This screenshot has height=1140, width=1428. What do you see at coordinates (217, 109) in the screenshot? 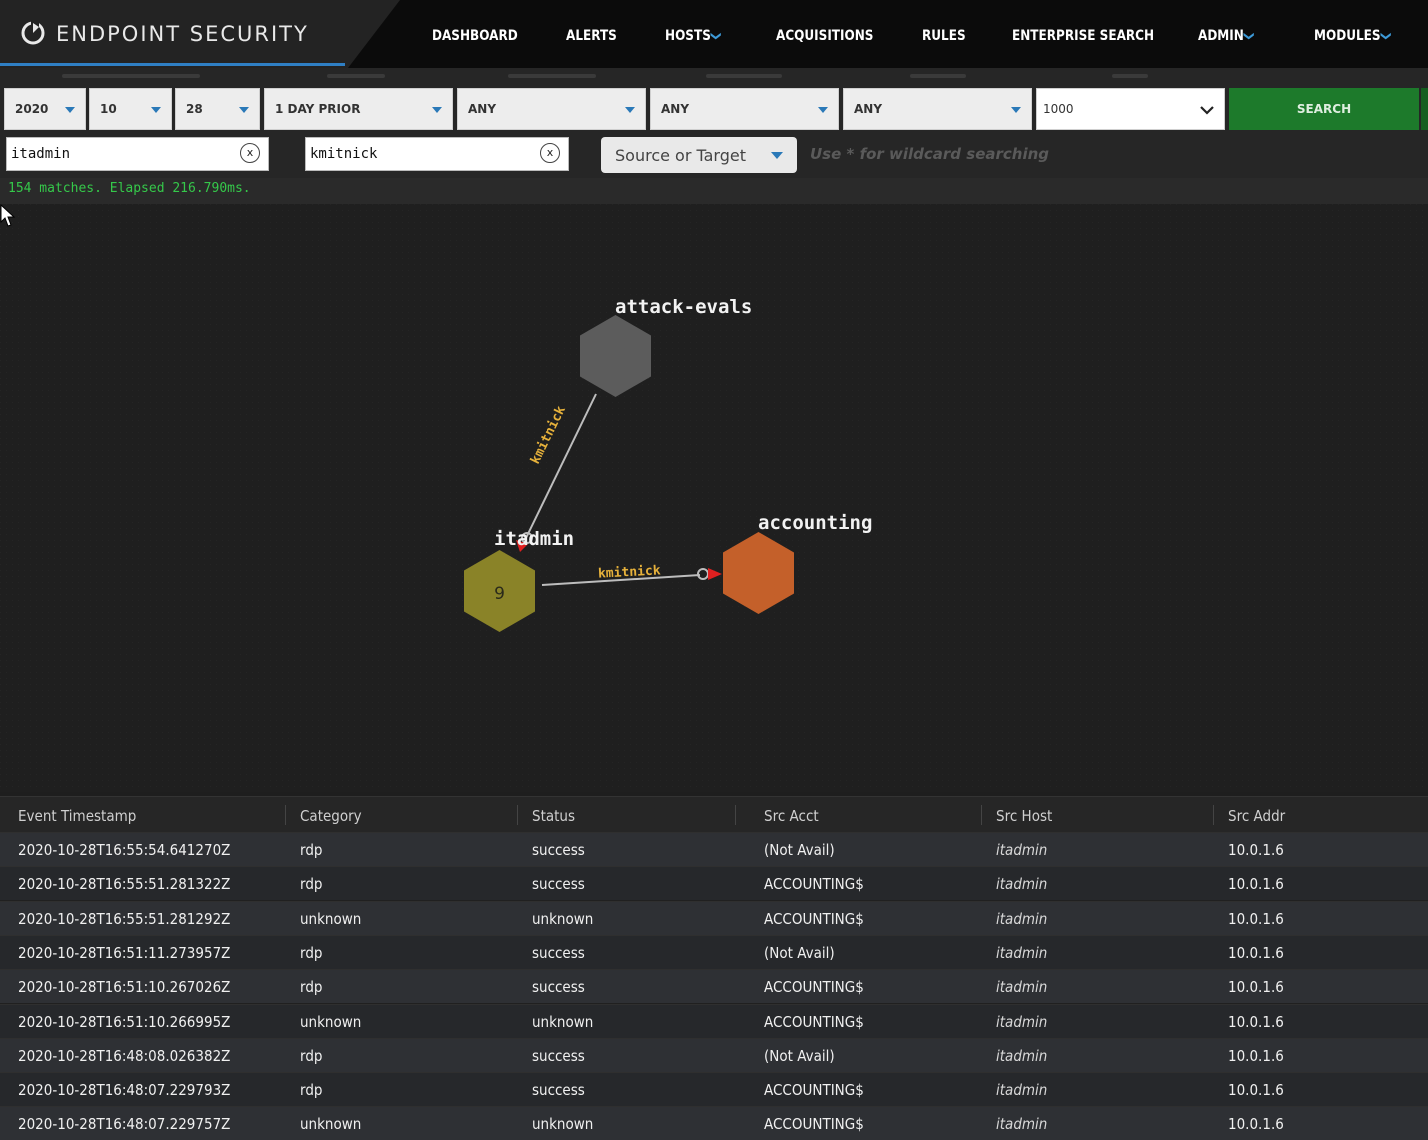
I see `day-select: 28` at bounding box center [217, 109].